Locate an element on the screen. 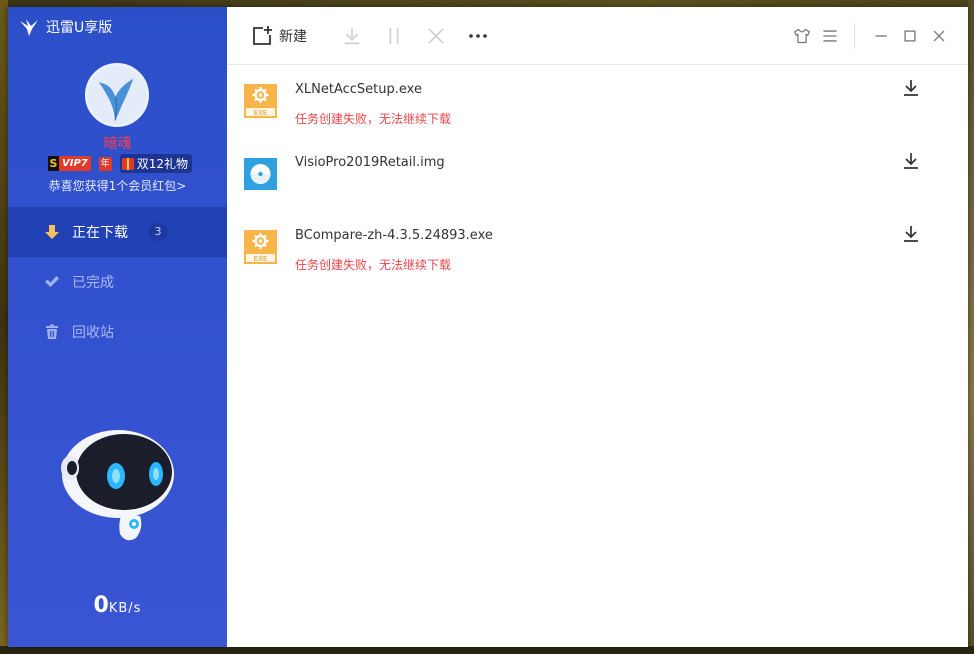 The width and height of the screenshot is (974, 654). start-download-button is located at coordinates (352, 36).